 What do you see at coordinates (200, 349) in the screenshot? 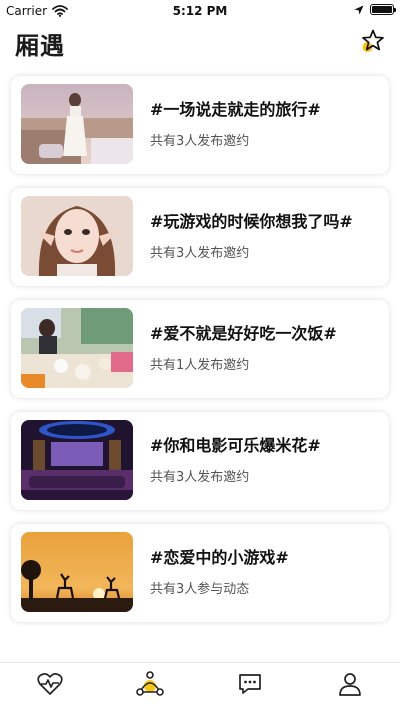
I see `topic-card: #爱不就是好好吃一次饭# 共有1人发布邀约` at bounding box center [200, 349].